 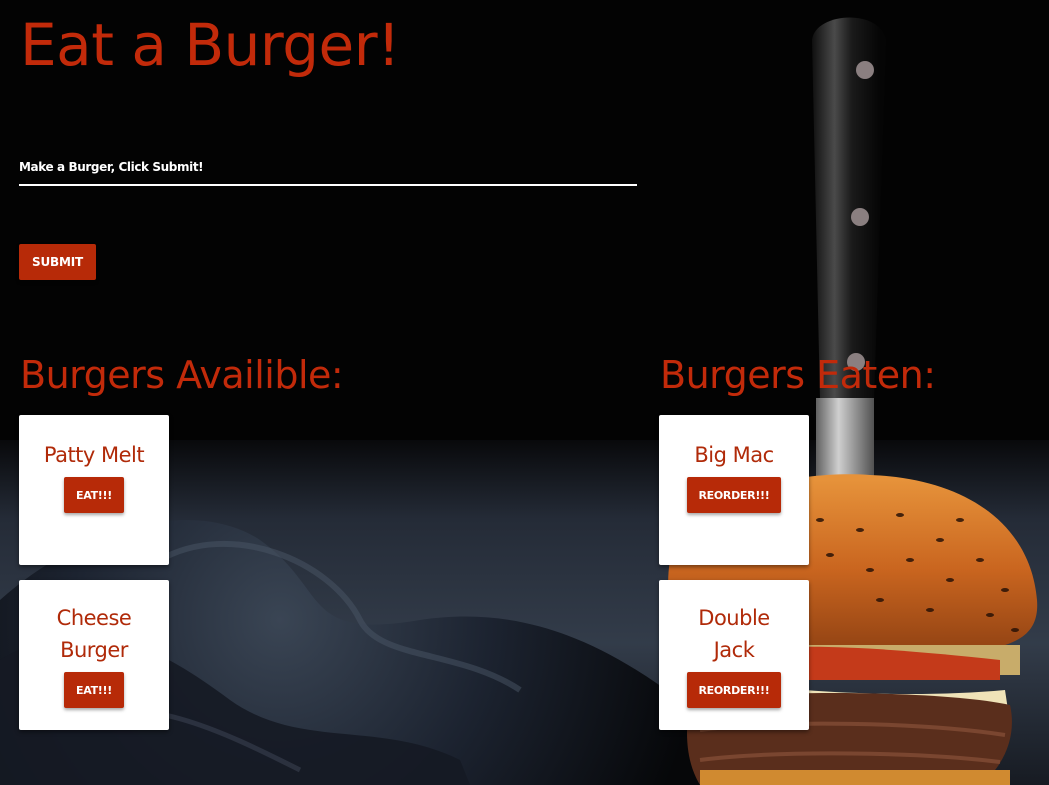 I want to click on eaten-burger-card: Double Jack REORDER!!!, so click(x=734, y=655).